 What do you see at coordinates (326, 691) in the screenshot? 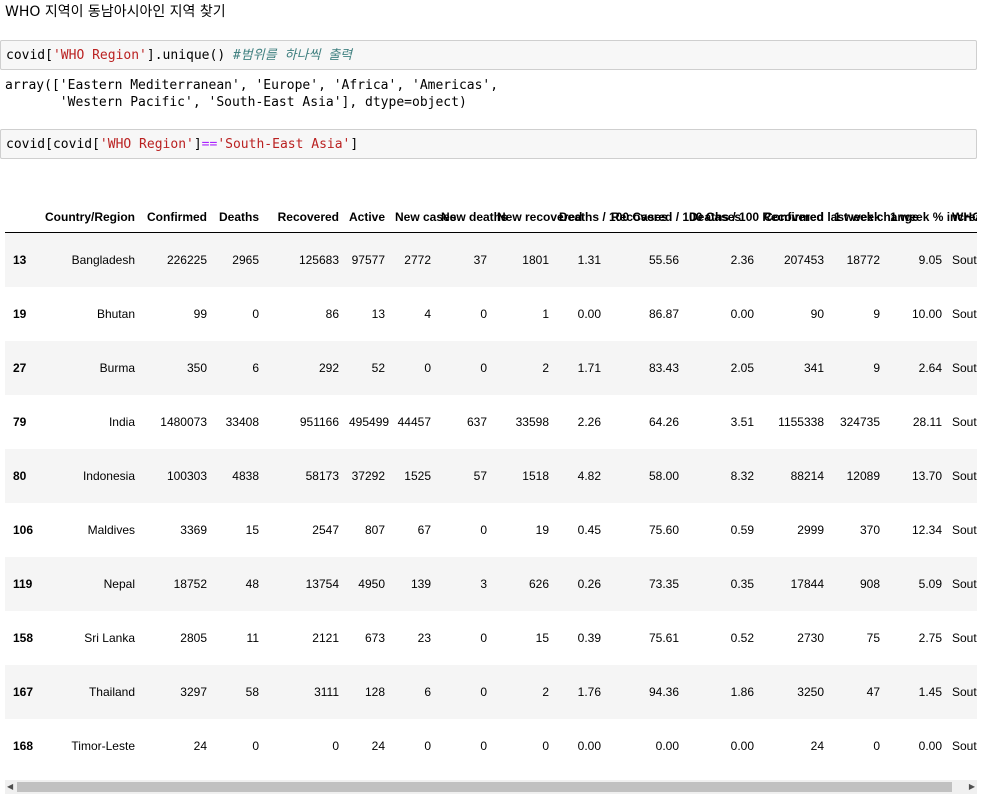
I see `table-cell: 3111` at bounding box center [326, 691].